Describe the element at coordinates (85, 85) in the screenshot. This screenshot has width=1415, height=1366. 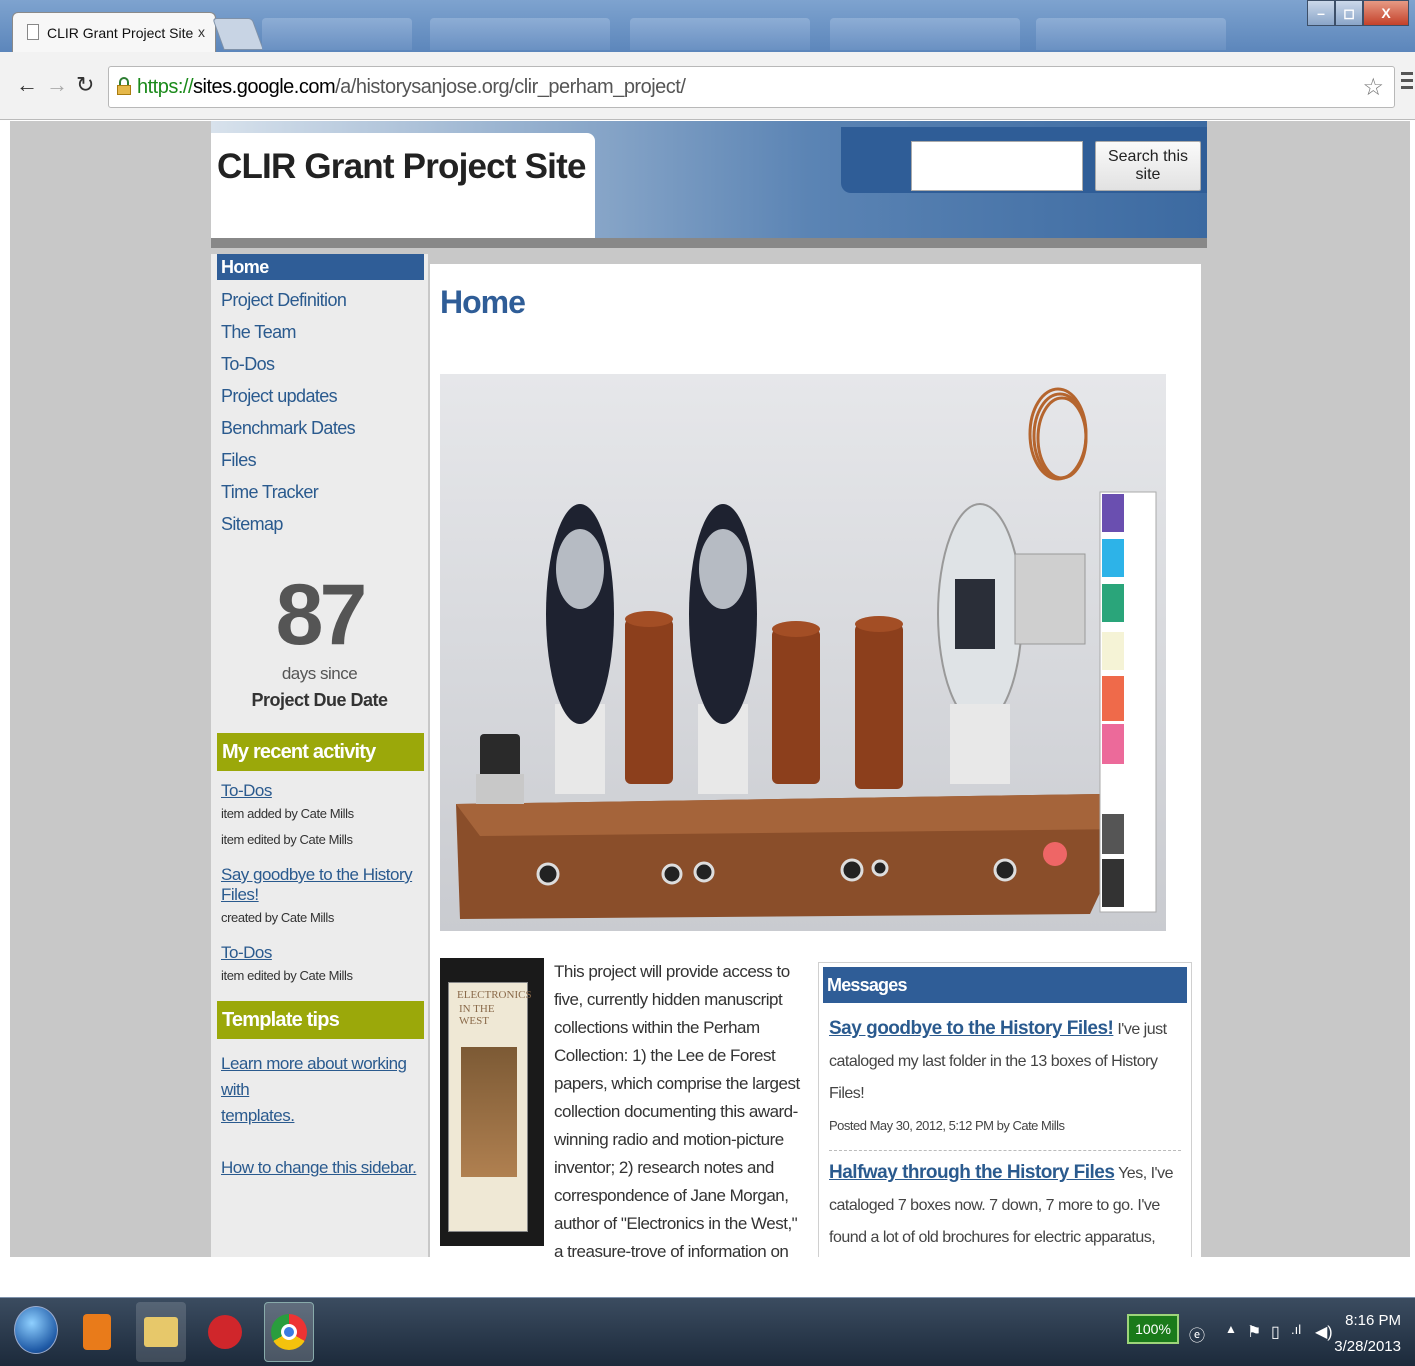
I see `reload-icon: ↻` at that location.